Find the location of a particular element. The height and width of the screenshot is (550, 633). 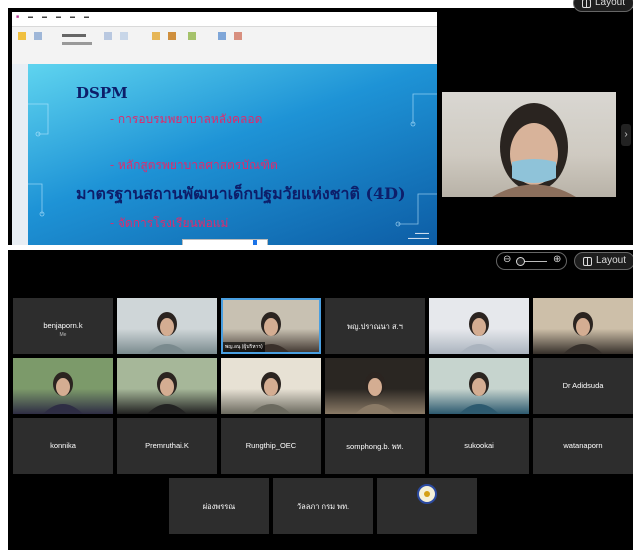

participant-name: พญ.ปราณนา ส.ฯ is located at coordinates (375, 326).